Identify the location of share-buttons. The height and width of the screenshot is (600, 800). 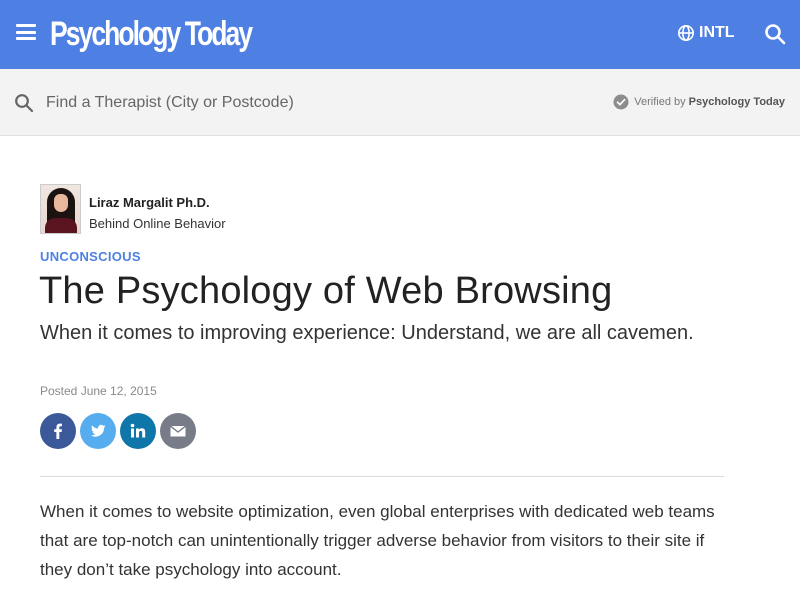
(120, 431).